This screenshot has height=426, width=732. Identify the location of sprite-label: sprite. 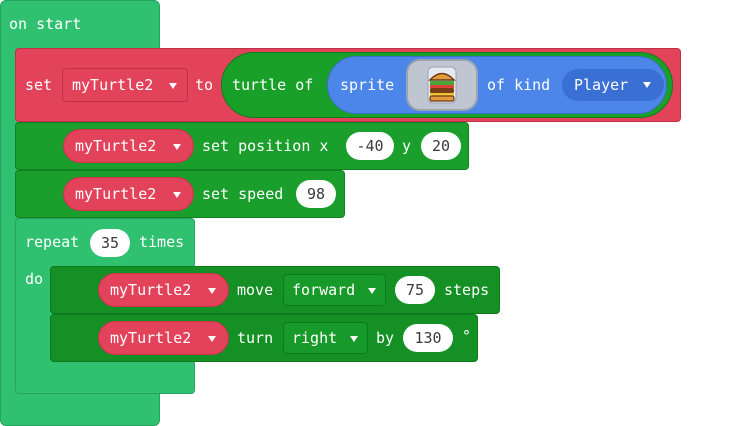
(367, 85).